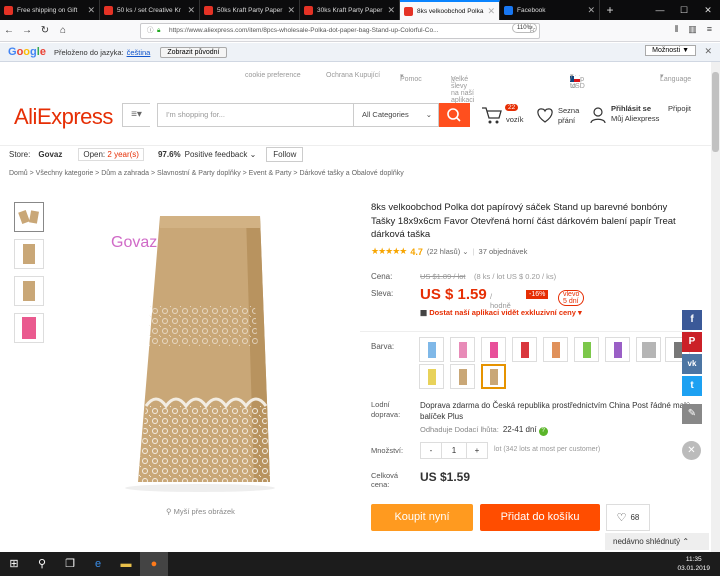 The width and height of the screenshot is (720, 576). Describe the element at coordinates (98, 564) in the screenshot. I see `edge-icon: e` at that location.